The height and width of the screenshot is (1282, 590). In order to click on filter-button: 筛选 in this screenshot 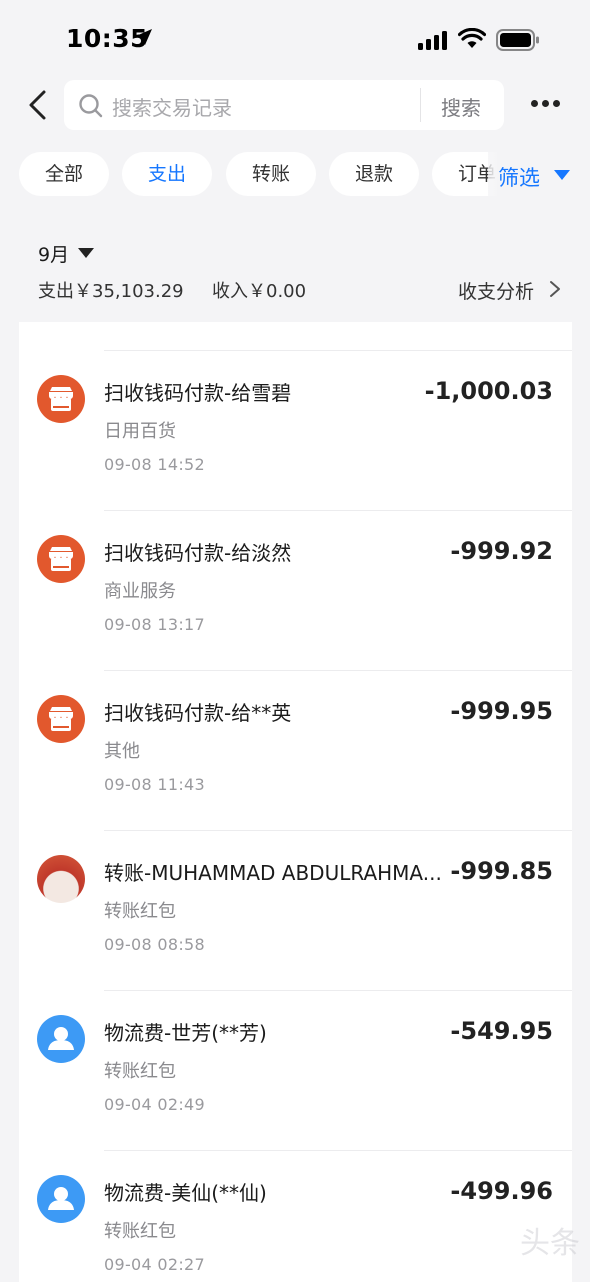, I will do `click(539, 175)`.